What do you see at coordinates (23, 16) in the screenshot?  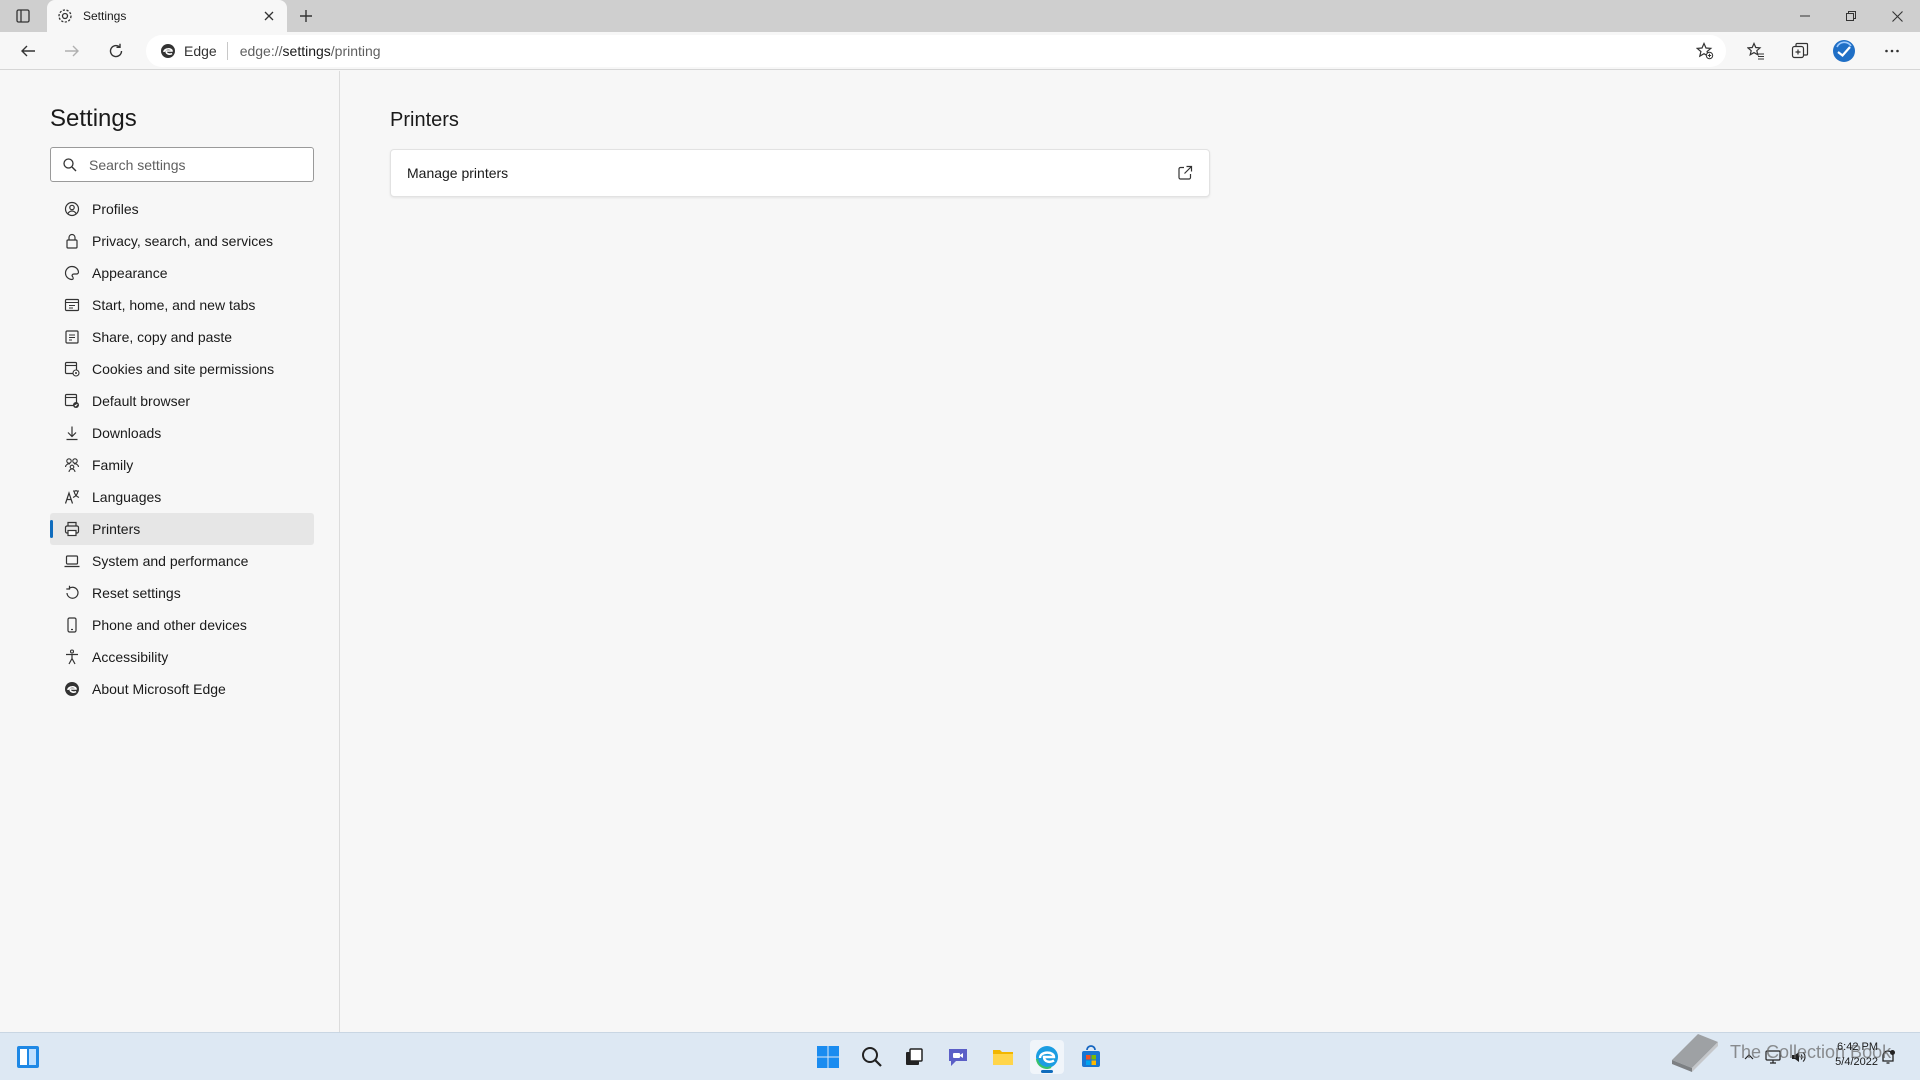 I see `tab-actions-button` at bounding box center [23, 16].